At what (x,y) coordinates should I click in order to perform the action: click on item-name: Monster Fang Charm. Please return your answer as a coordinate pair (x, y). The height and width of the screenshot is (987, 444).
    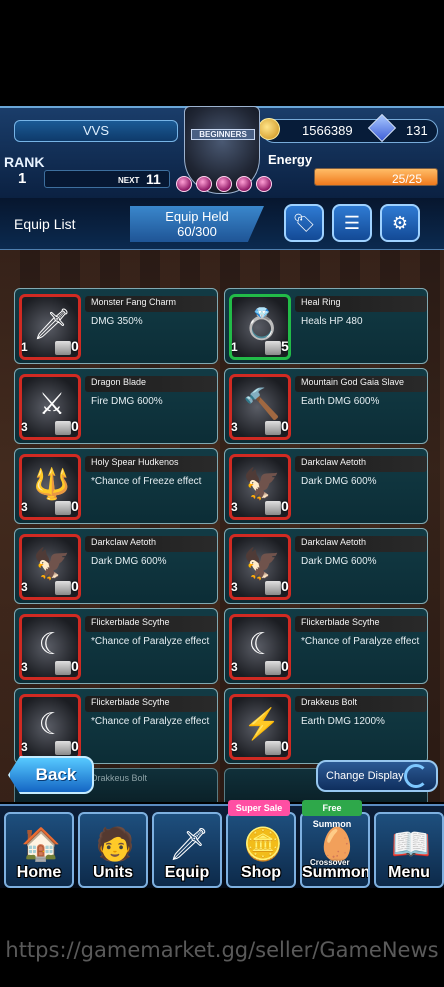
    Looking at the image, I should click on (134, 302).